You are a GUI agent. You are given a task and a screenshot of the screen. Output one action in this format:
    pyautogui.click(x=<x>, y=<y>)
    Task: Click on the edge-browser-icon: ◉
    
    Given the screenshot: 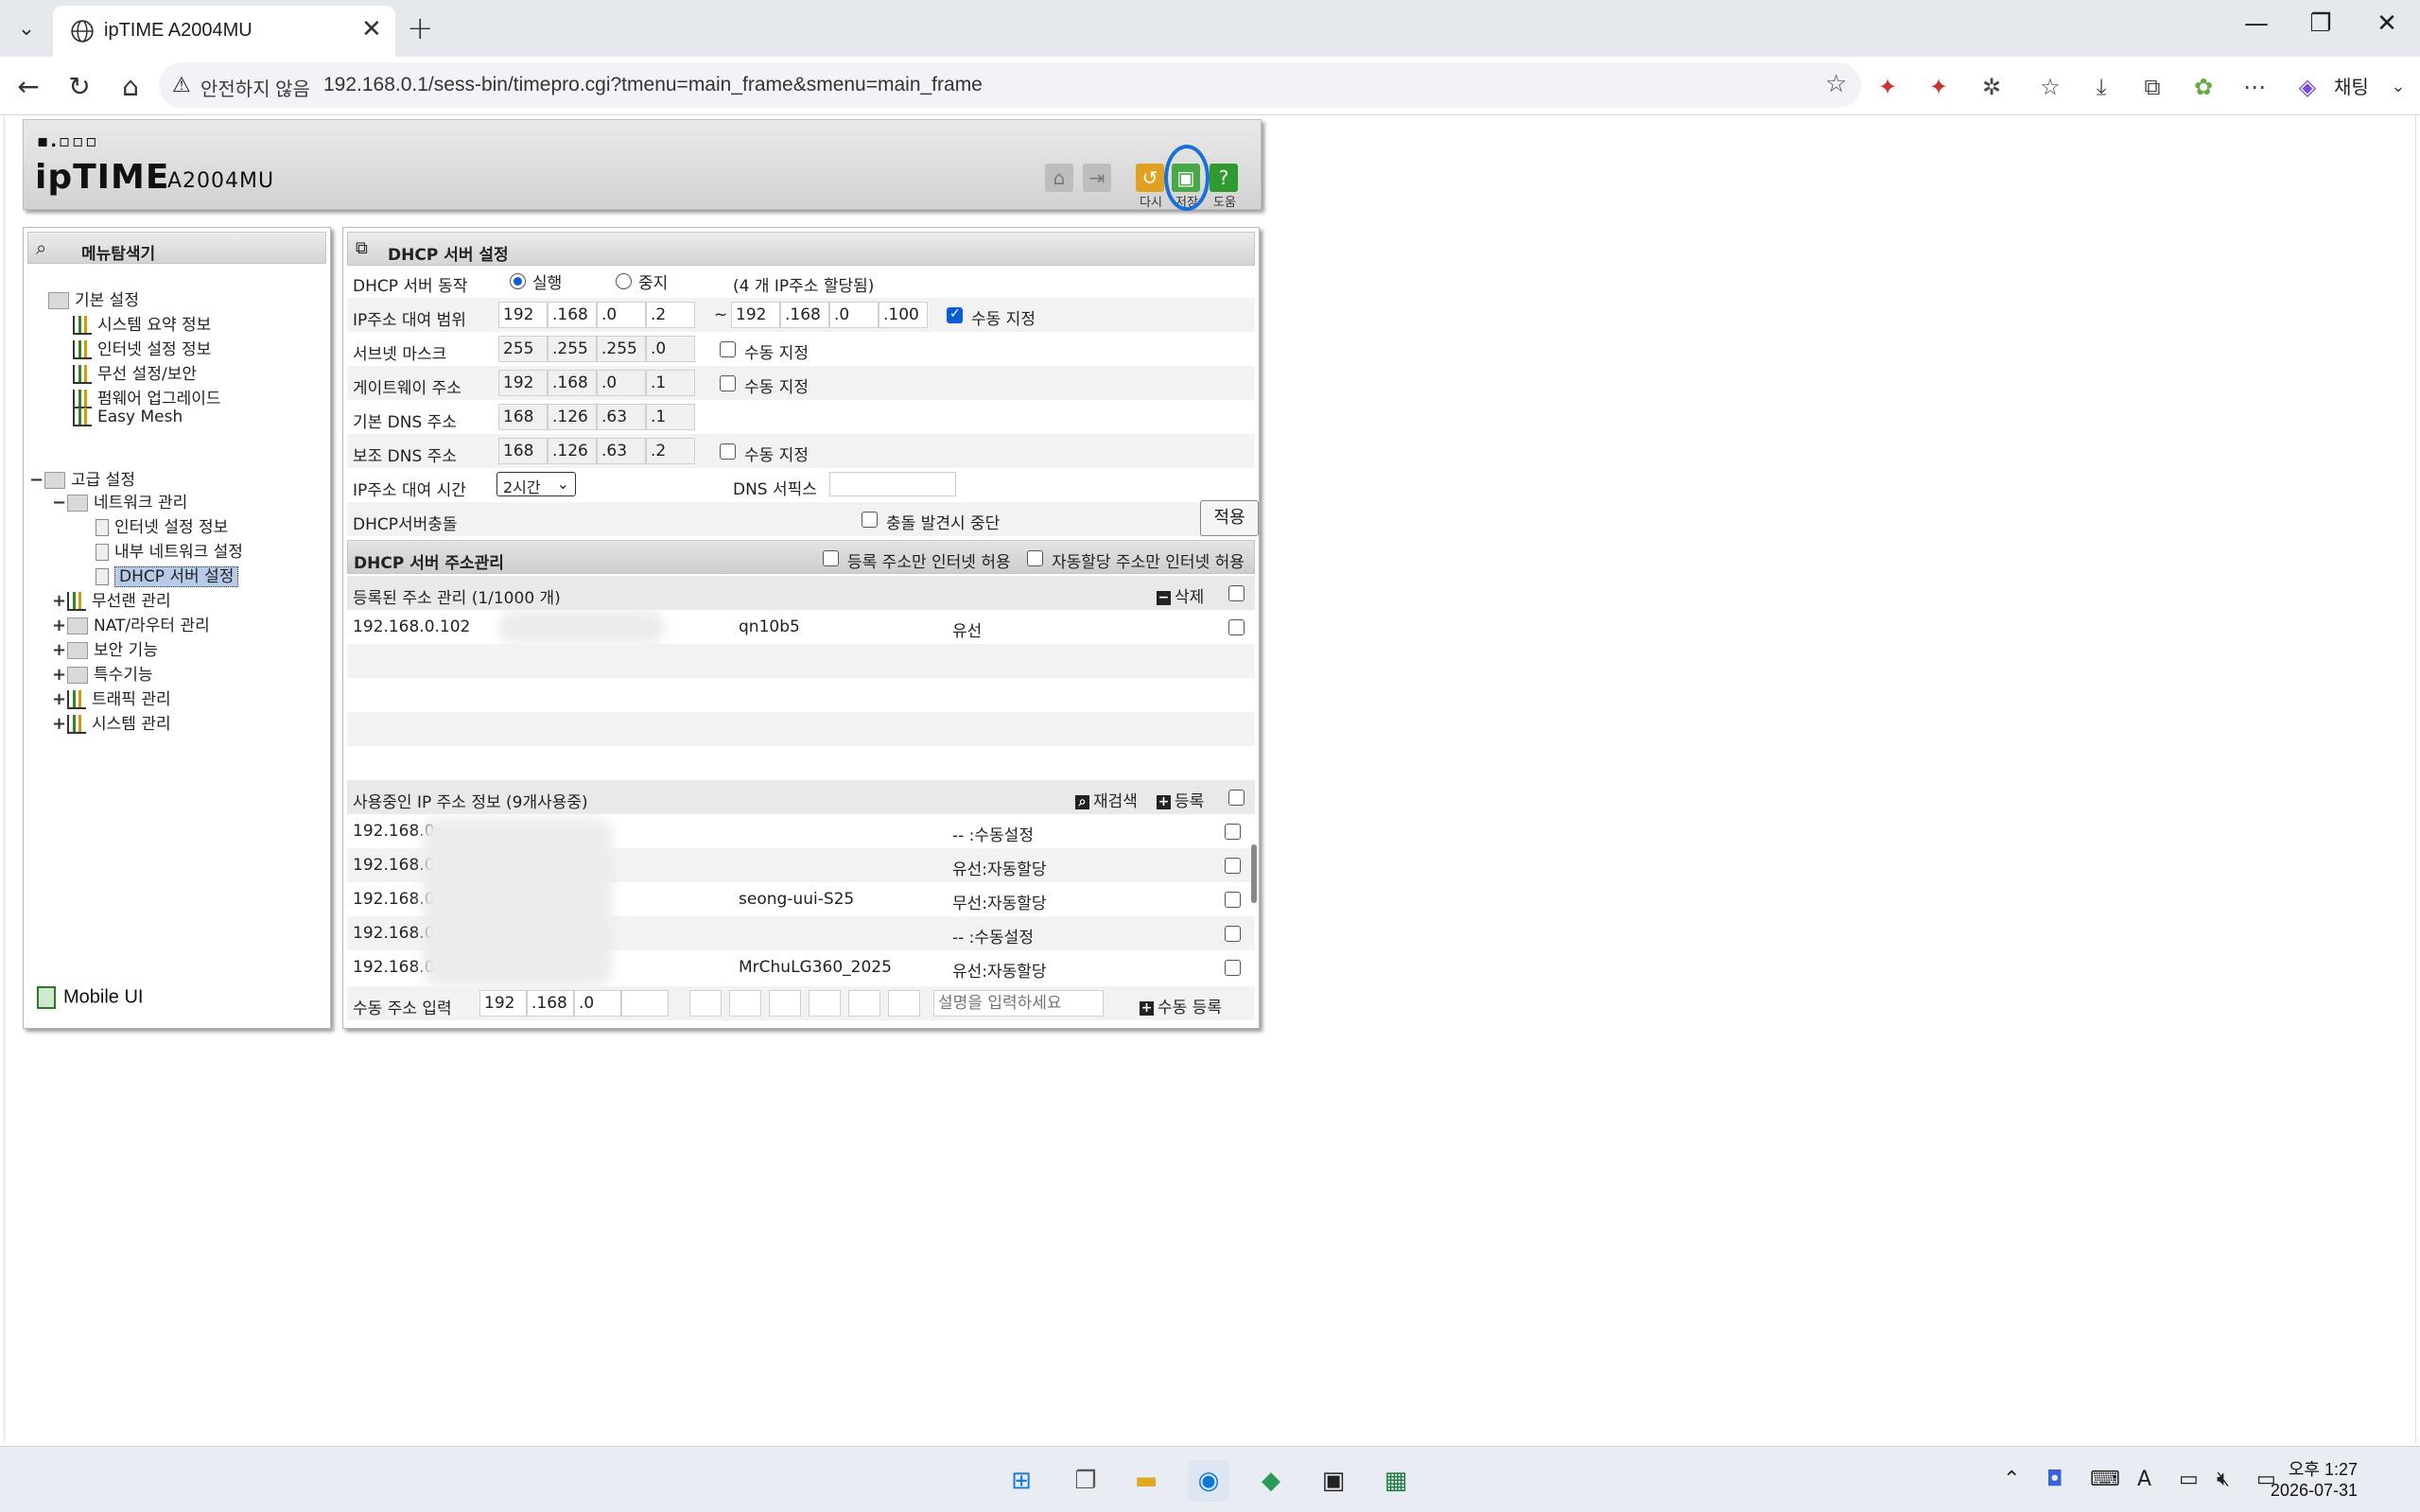 What is the action you would take?
    pyautogui.click(x=1209, y=1481)
    